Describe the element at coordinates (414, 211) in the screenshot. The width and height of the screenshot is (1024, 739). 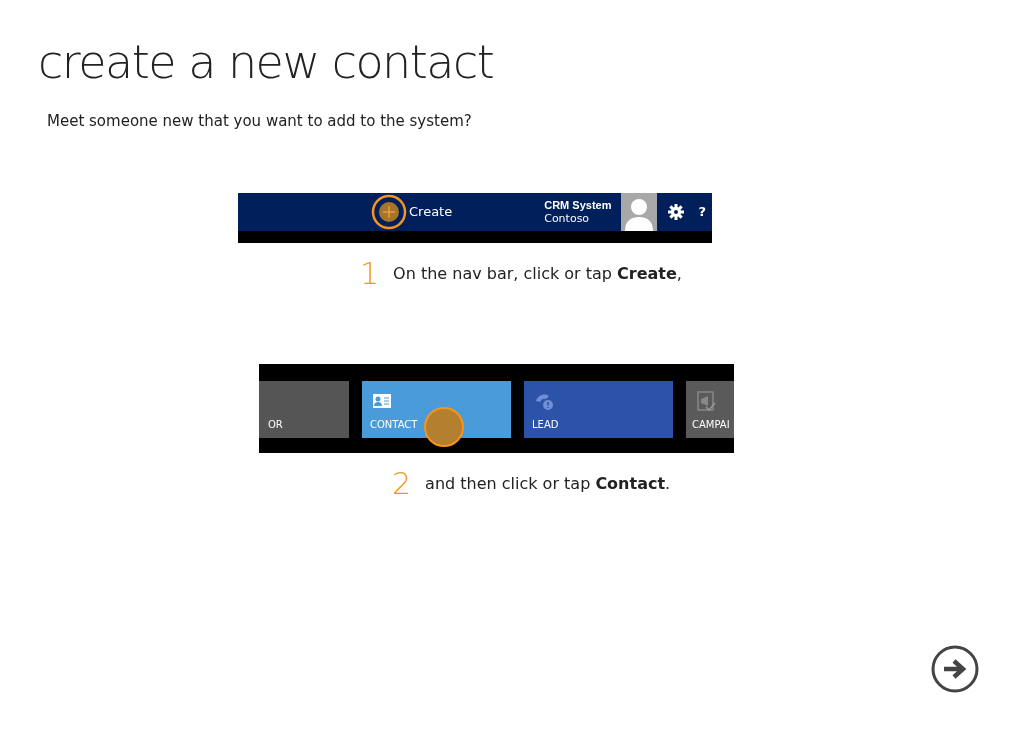
I see `create-button: Create` at that location.